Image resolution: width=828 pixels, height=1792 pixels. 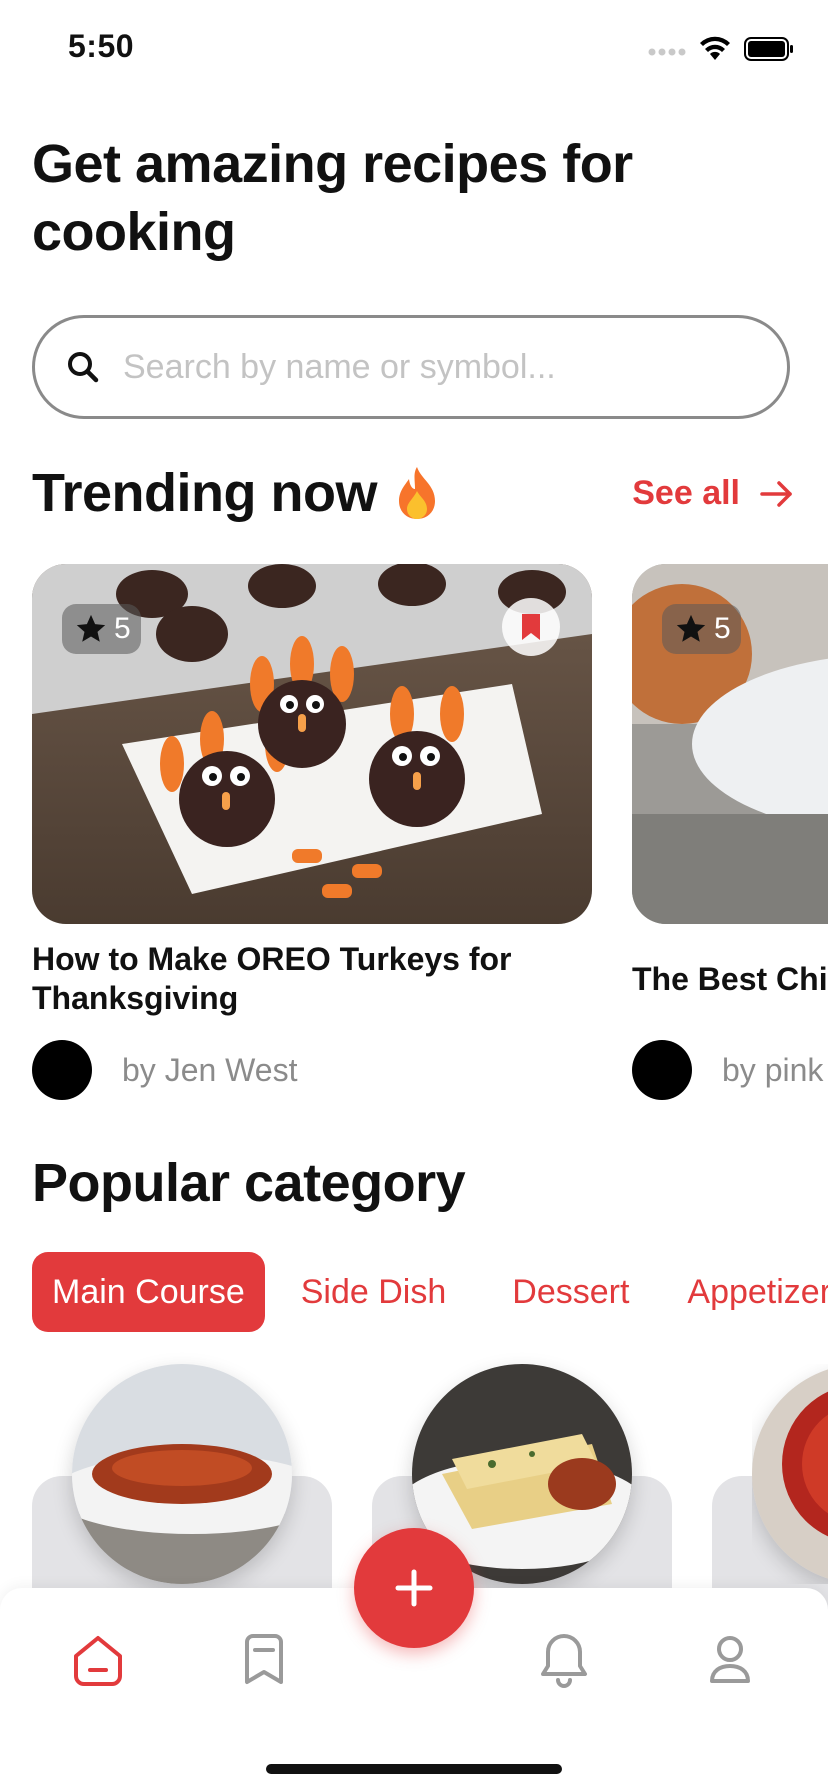 I want to click on fire-icon, so click(x=416, y=493).